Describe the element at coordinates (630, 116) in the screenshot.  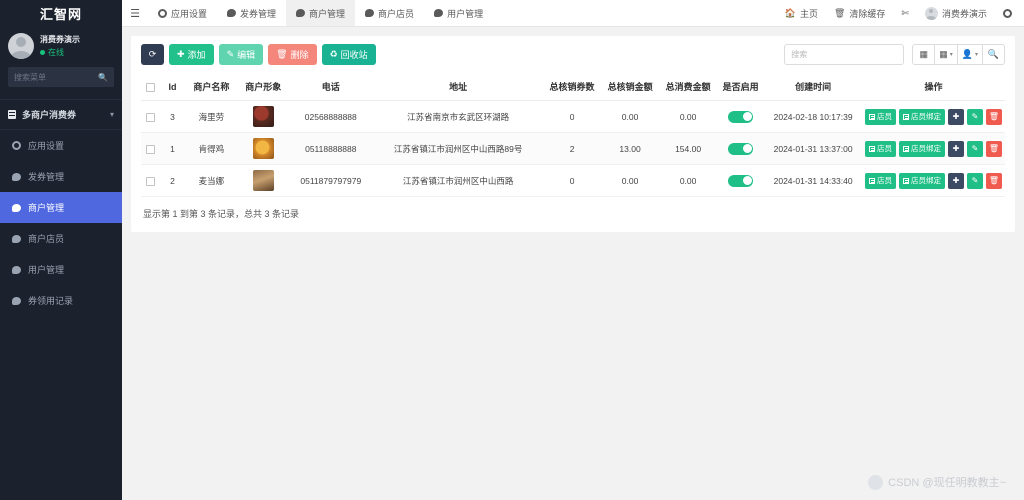
I see `cell-verified-amount: 0.00` at that location.